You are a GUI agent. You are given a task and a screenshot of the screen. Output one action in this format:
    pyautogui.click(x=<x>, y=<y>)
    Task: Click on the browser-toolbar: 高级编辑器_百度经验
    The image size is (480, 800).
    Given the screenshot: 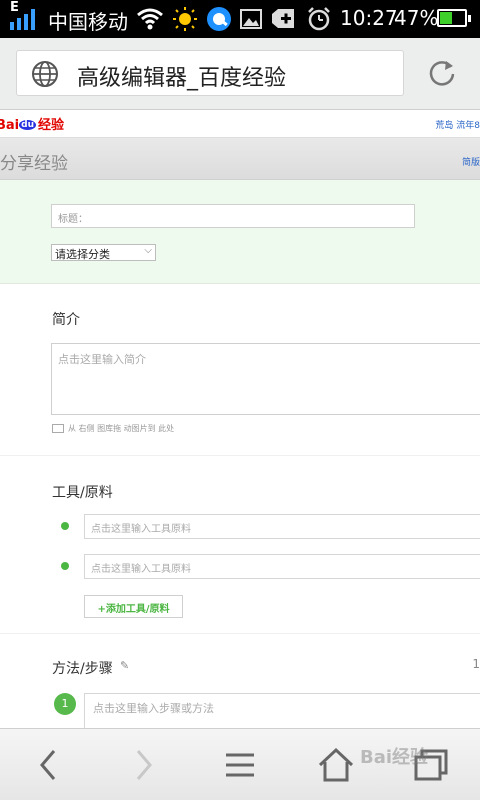 What is the action you would take?
    pyautogui.click(x=240, y=74)
    